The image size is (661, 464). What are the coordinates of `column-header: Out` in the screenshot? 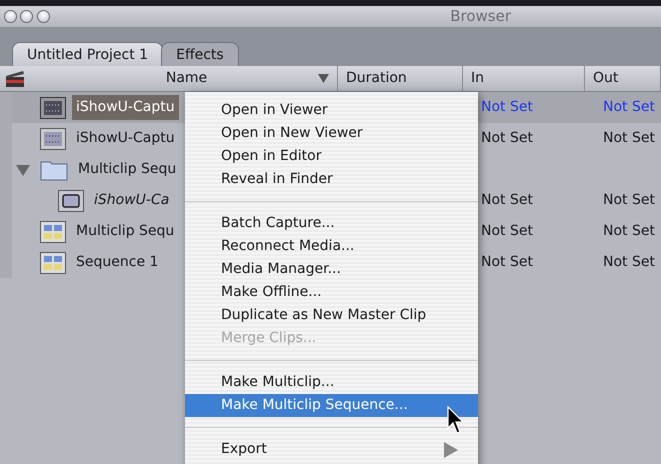 It's located at (623, 78).